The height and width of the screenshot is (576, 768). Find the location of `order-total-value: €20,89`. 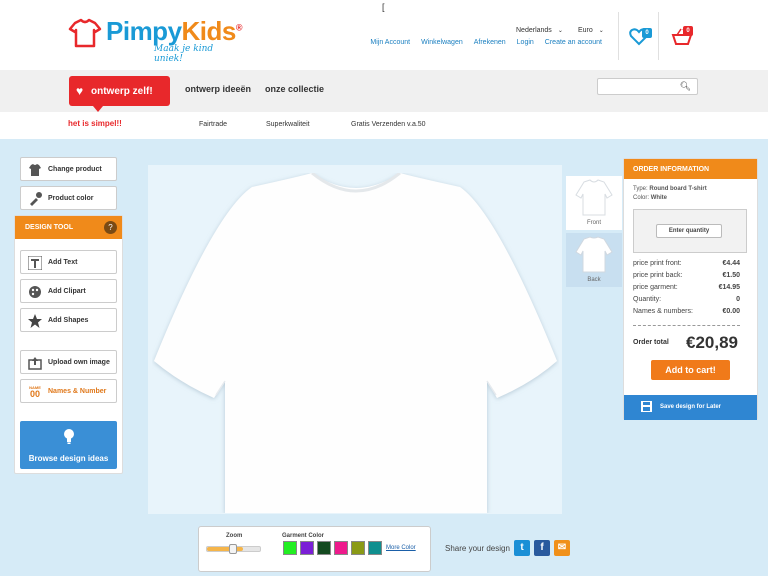

order-total-value: €20,89 is located at coordinates (712, 342).